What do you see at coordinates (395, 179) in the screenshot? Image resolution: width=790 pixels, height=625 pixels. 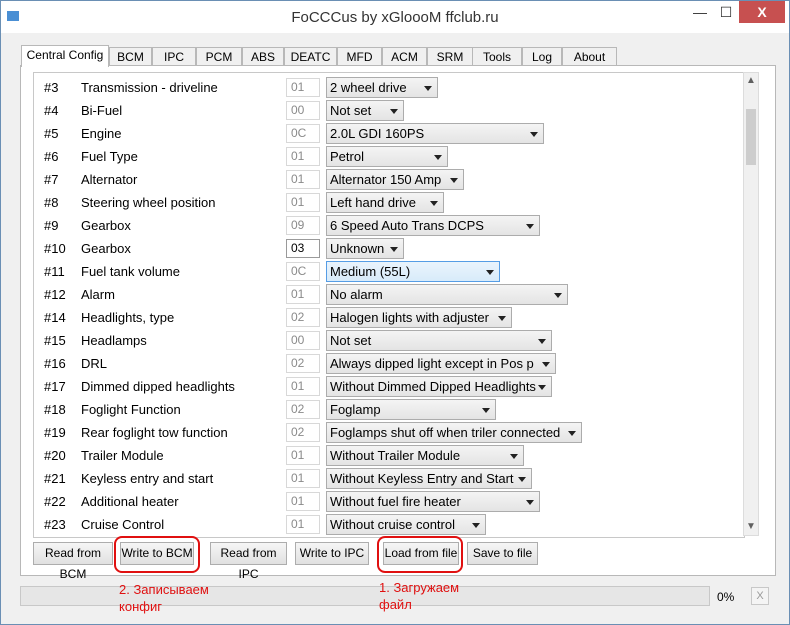 I see `row-value-dropdown: Alternator 150 Amp` at bounding box center [395, 179].